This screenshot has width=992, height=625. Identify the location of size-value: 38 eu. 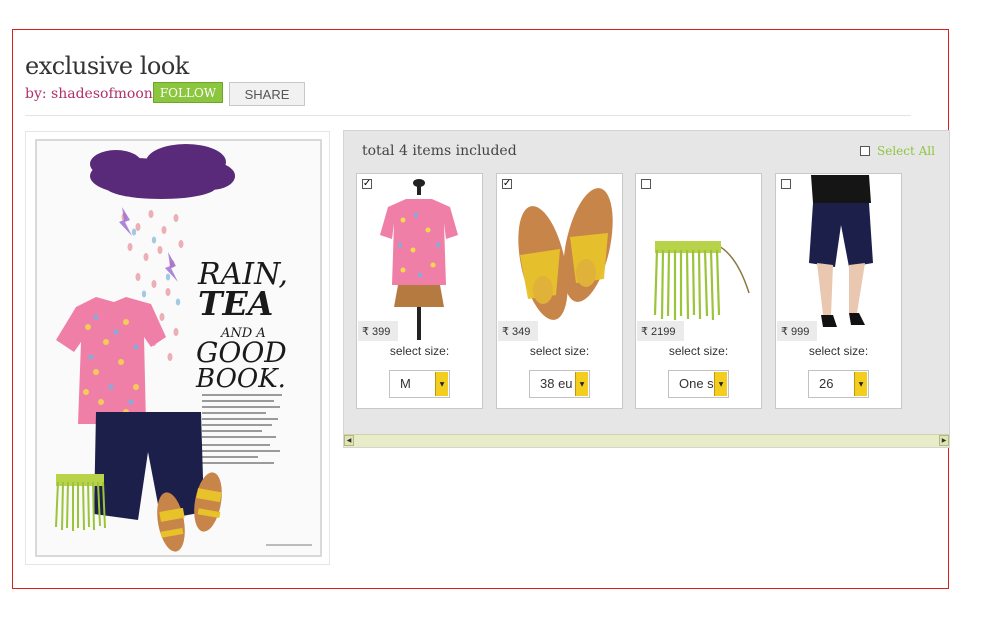
(556, 383).